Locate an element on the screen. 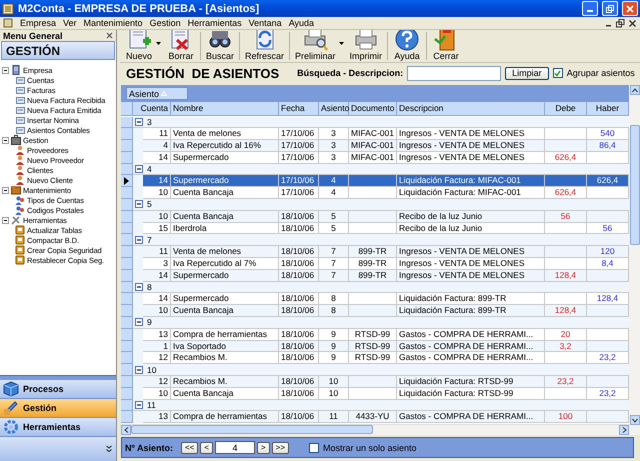  table-row: 13 Compra de herramientas 18/10/06 9 RTSD-99 Gastos - COMPRA DE HERRAMI... 20 is located at coordinates (386, 334).